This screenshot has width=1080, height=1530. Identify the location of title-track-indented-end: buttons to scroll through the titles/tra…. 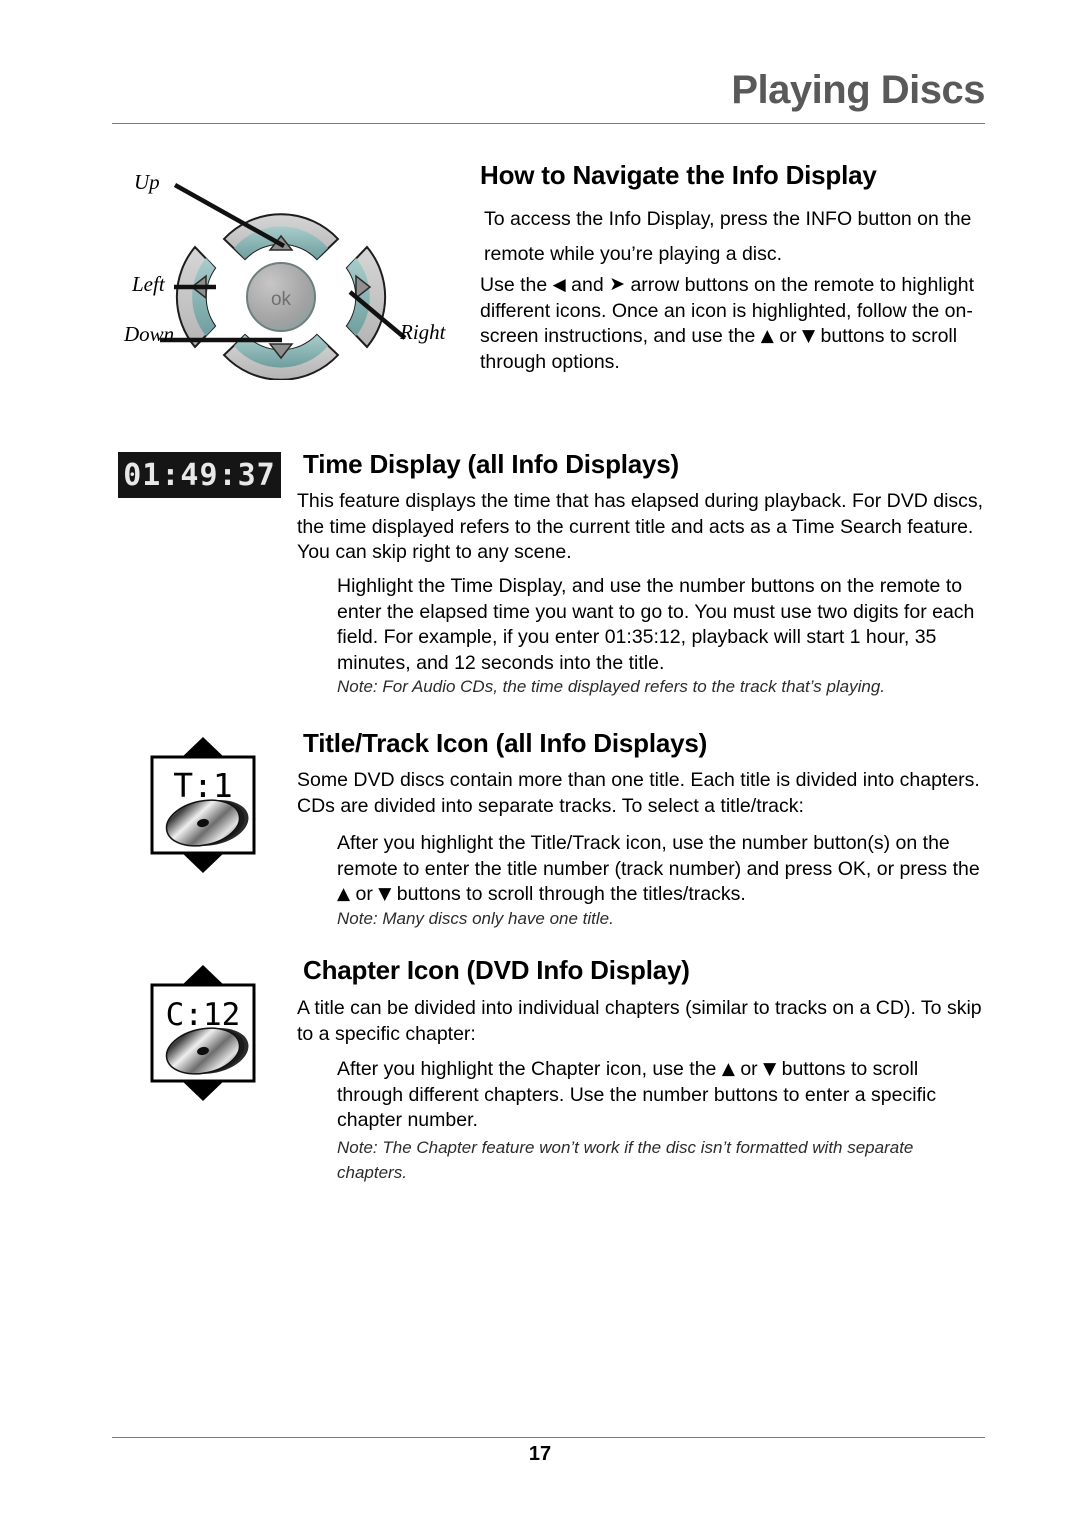
(571, 894).